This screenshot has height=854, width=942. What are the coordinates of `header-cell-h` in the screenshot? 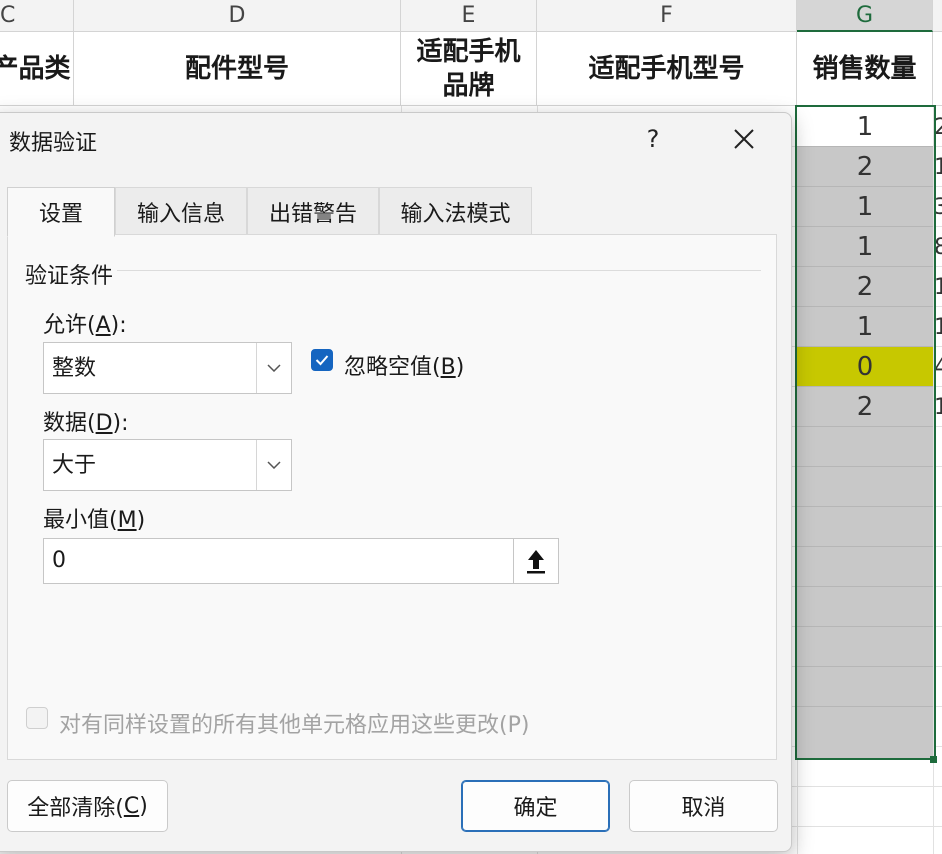 It's located at (937, 69).